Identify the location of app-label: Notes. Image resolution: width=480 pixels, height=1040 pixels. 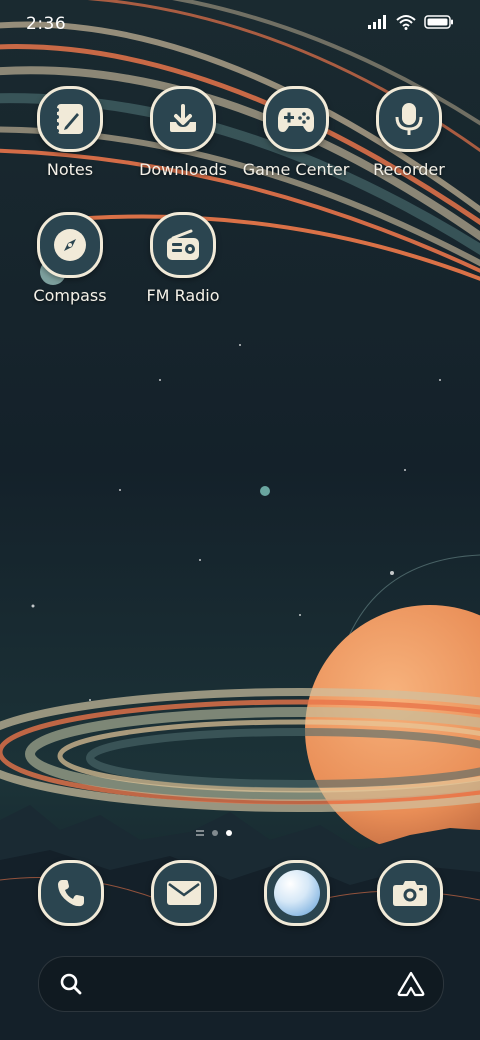
(70, 169).